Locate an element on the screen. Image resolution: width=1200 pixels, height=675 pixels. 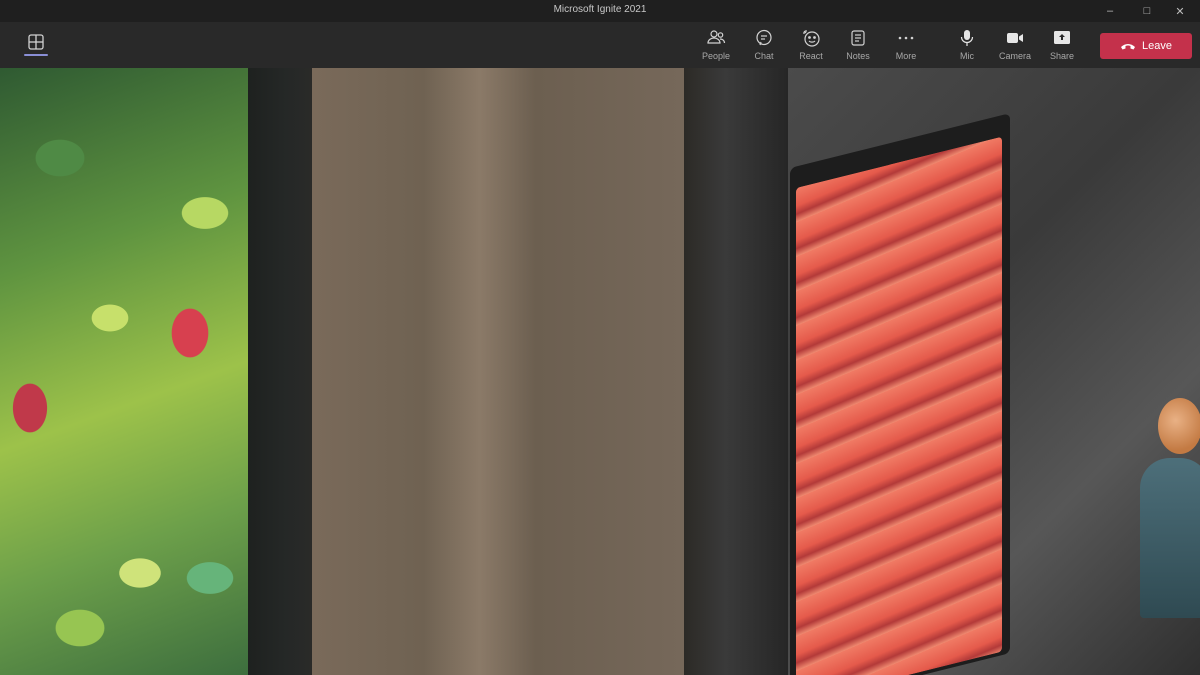
more-icon is located at coordinates (906, 38).